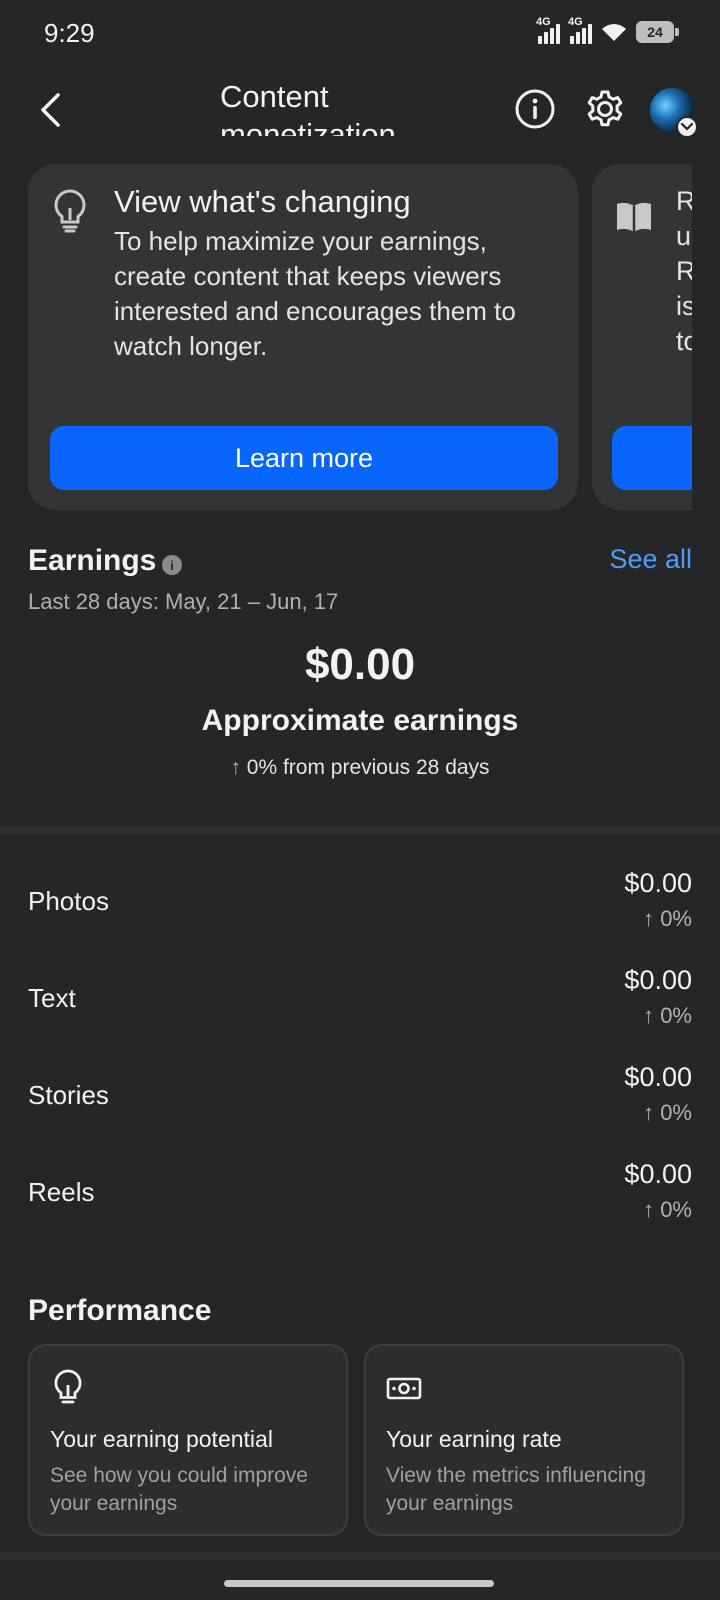 The height and width of the screenshot is (1600, 720). I want to click on perf-card-desc: See how you could improve your earnings, so click(179, 1489).